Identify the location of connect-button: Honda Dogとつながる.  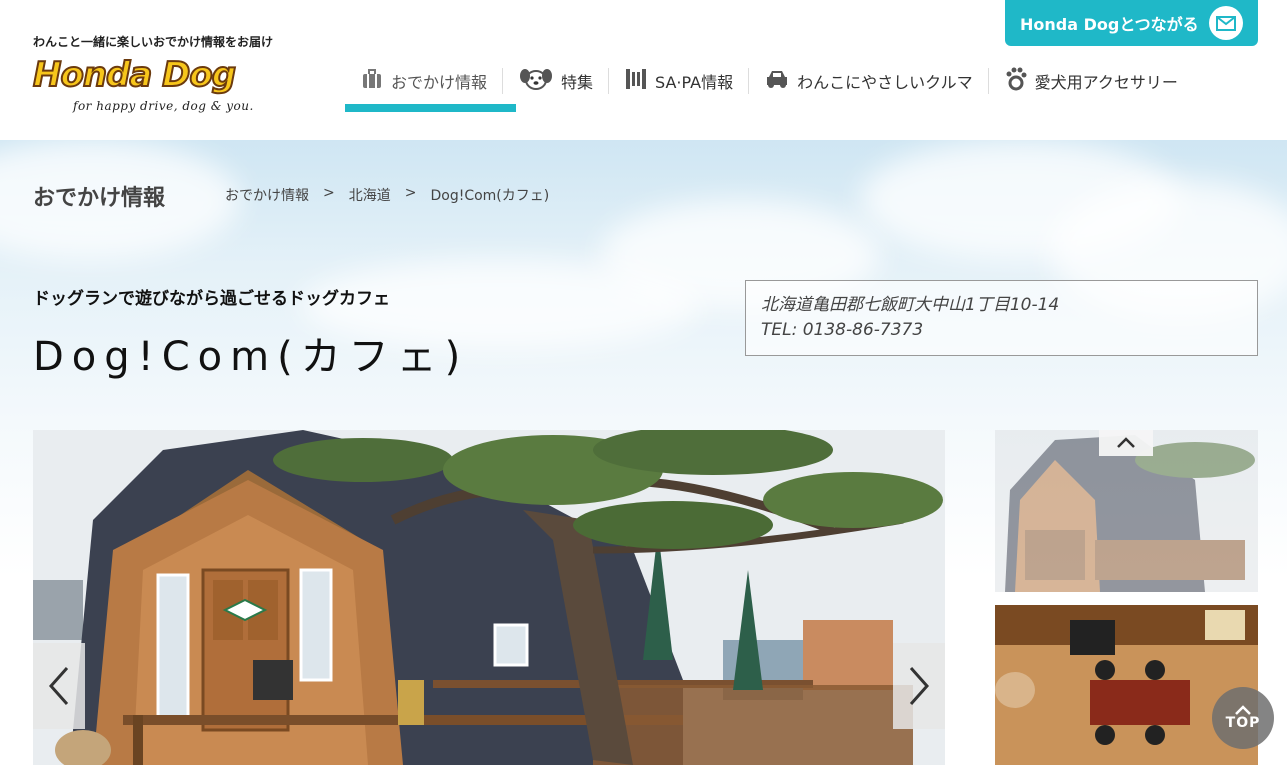
(1131, 23).